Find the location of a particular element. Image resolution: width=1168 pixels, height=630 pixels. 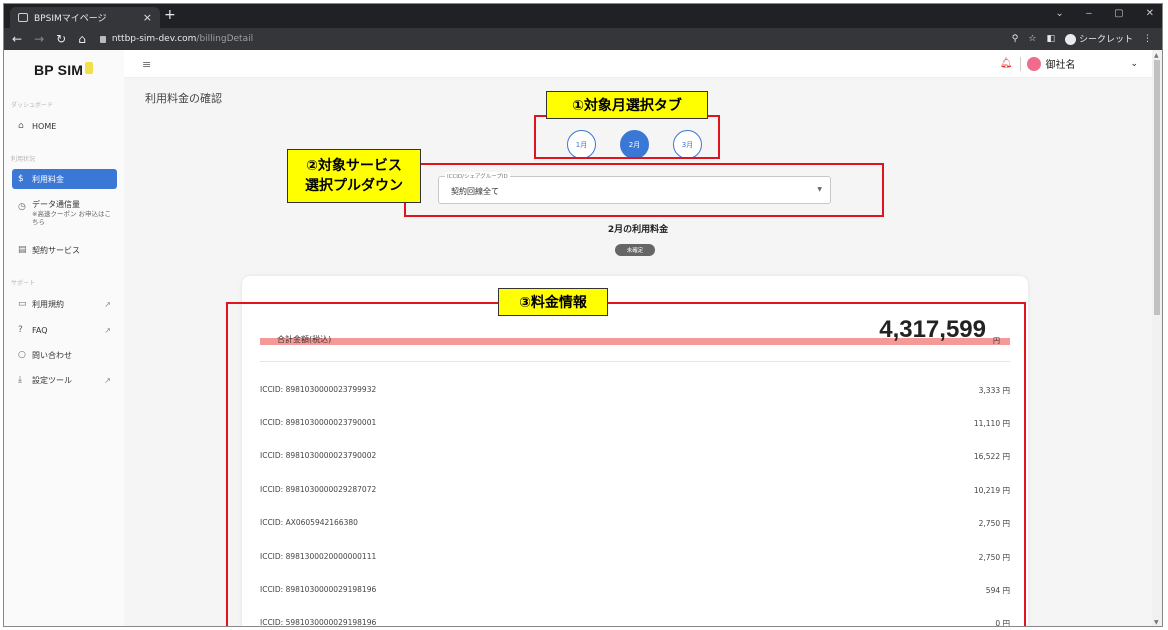

forward-icon: → is located at coordinates (39, 39).